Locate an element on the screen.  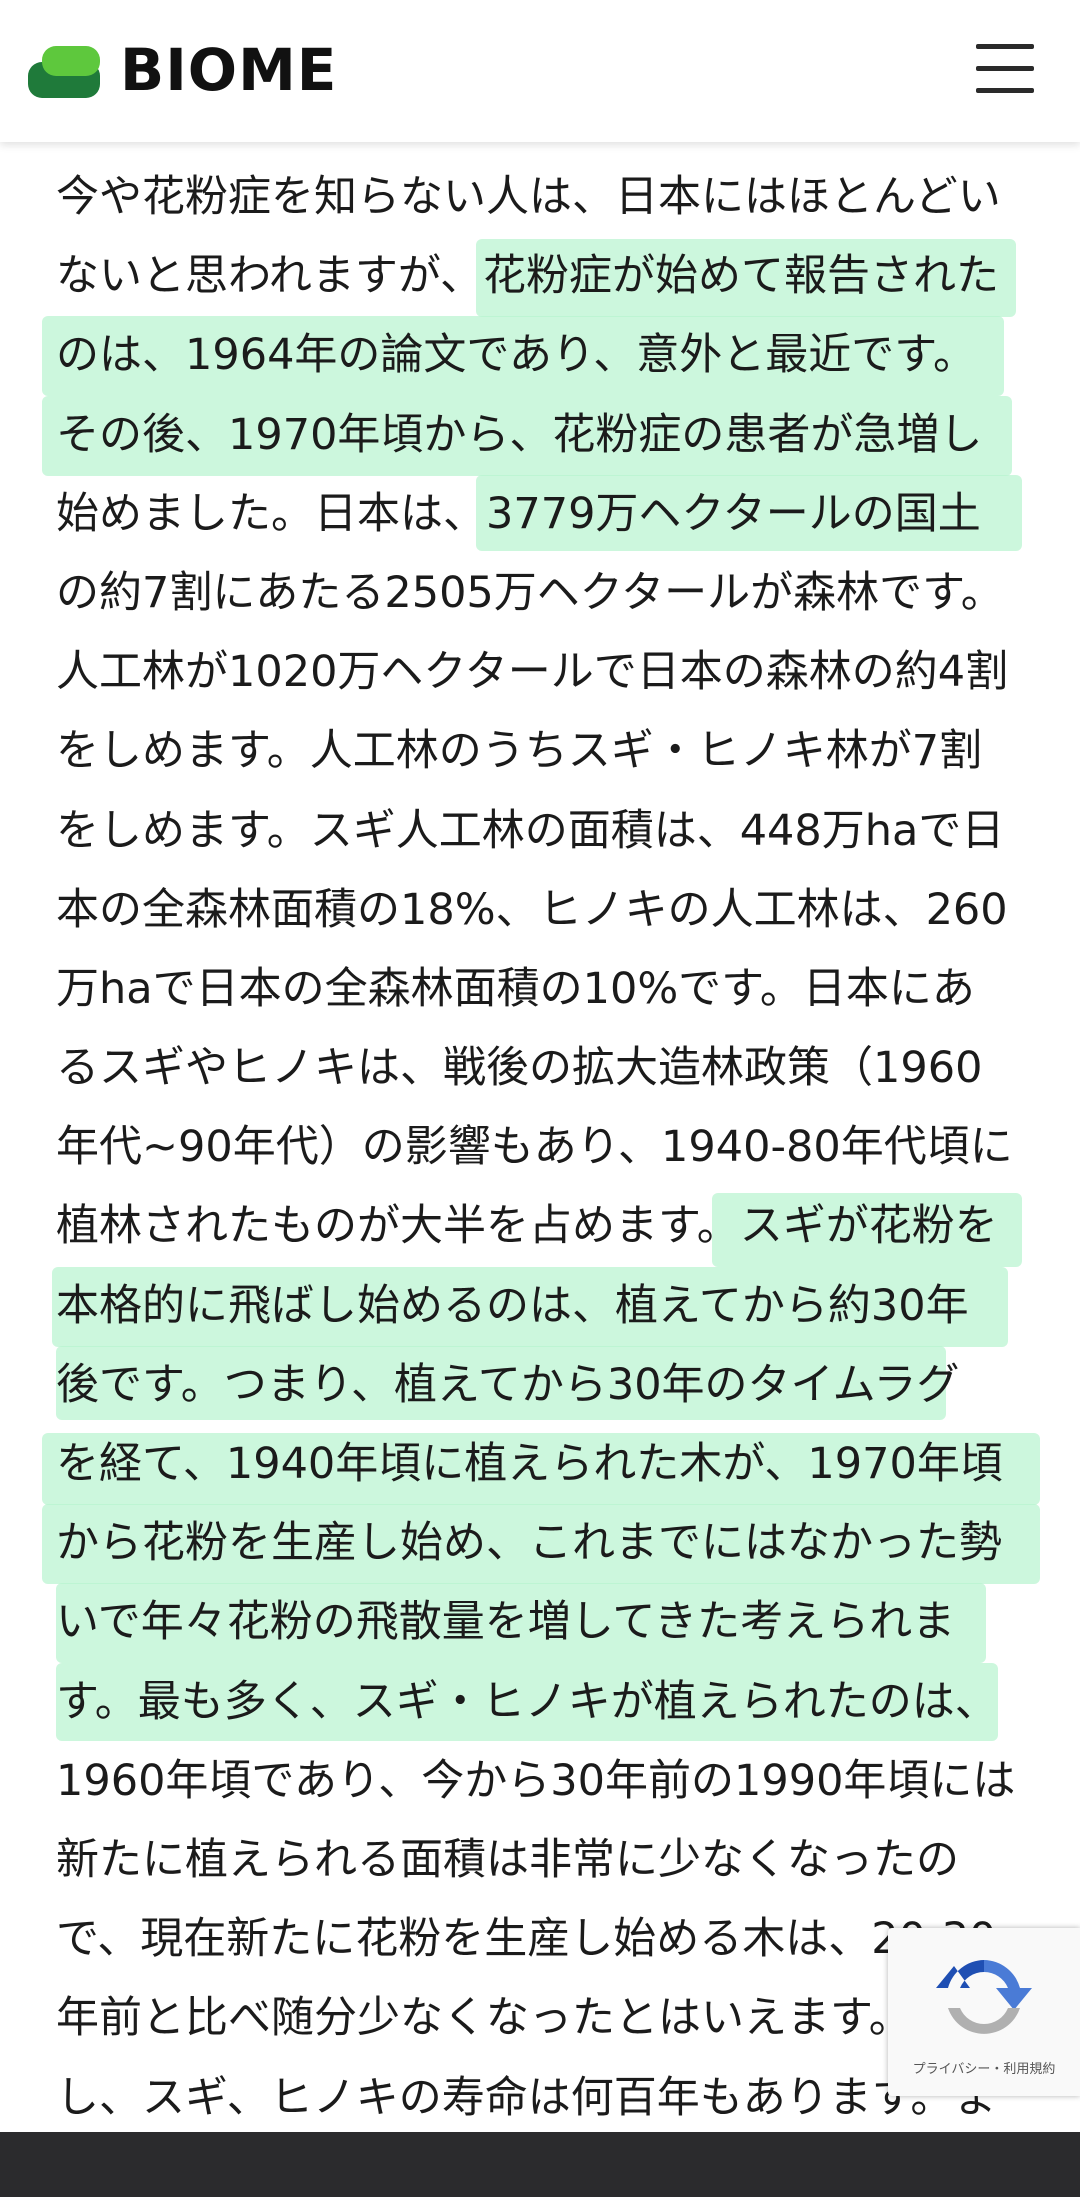
text-line: の約7割にあたる2505万ヘクタールが森林です。 is located at coordinates (530, 592).